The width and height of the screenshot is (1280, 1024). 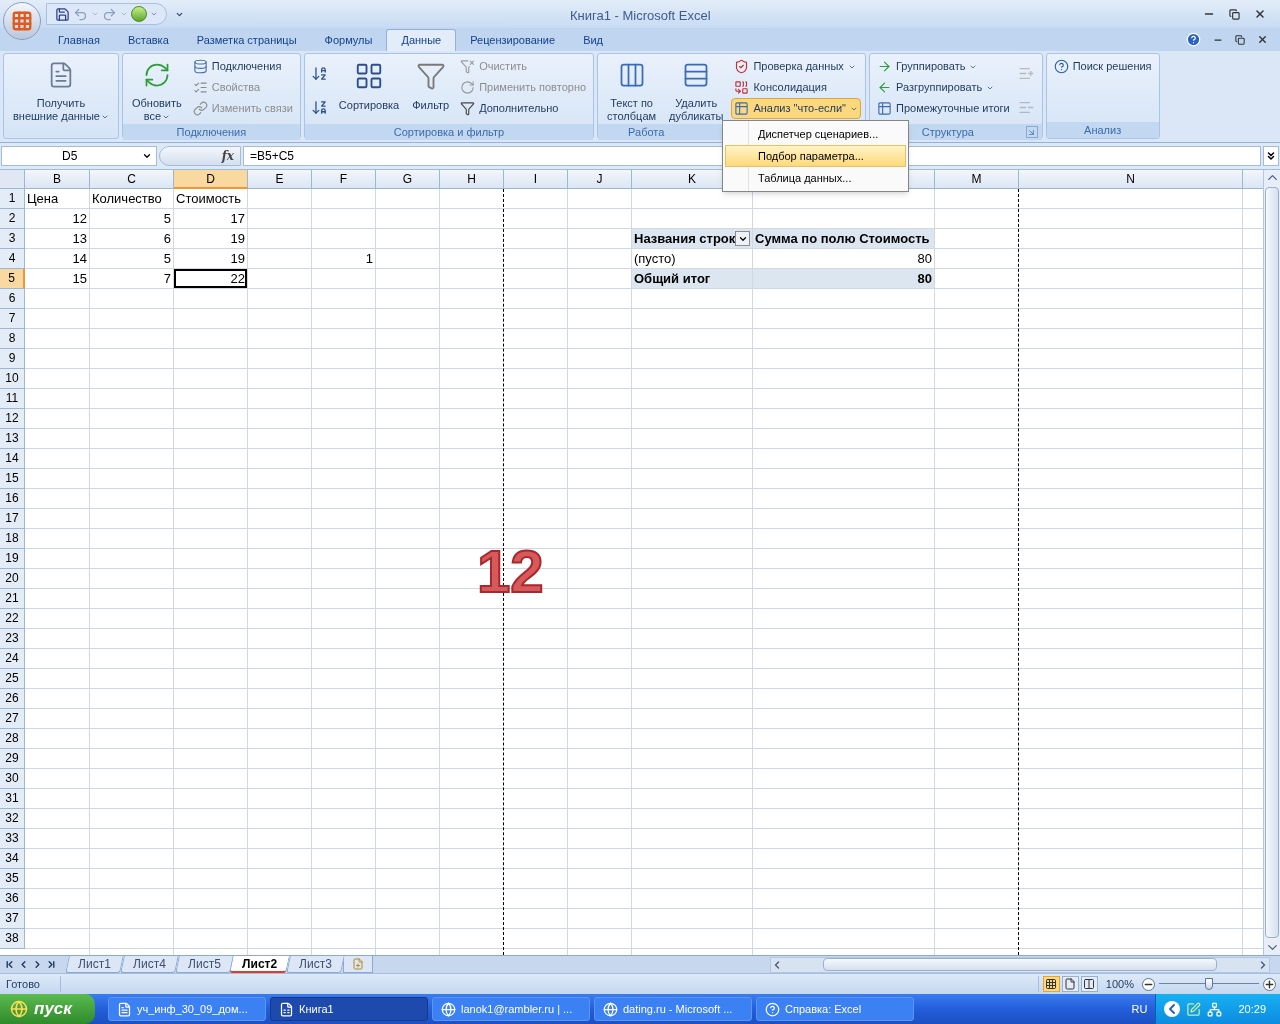 I want to click on ribbon-button: Дополнительно, so click(x=523, y=108).